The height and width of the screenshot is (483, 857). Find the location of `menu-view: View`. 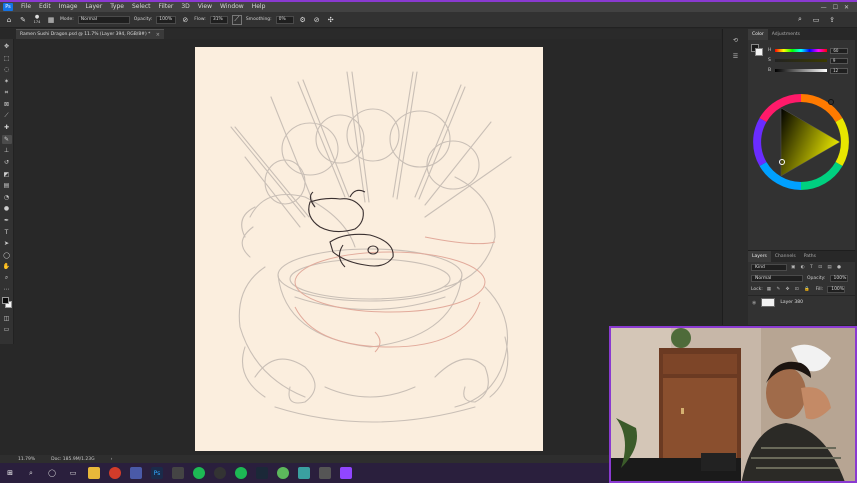

menu-view: View is located at coordinates (205, 7).